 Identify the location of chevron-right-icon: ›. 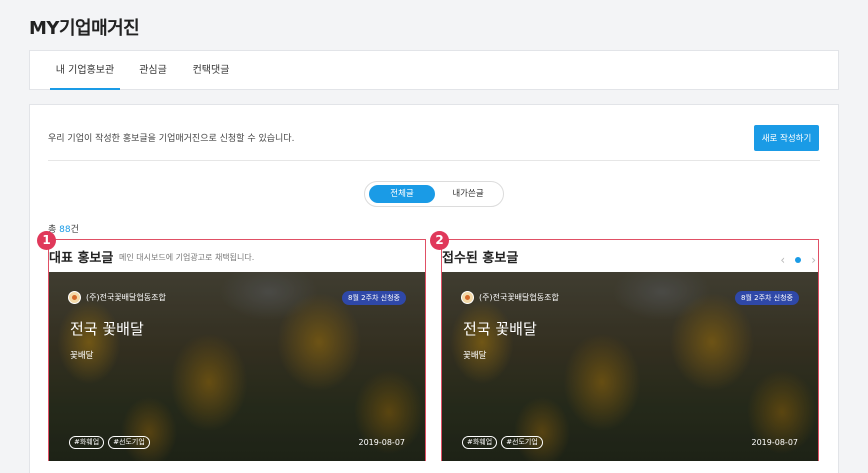
(813, 260).